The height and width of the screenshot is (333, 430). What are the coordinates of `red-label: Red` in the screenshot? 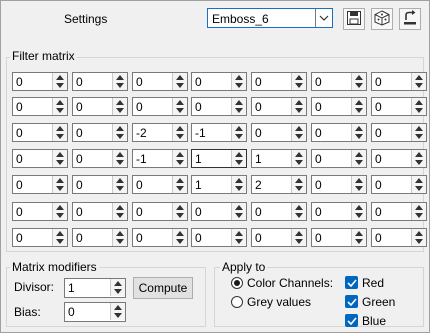 It's located at (373, 283).